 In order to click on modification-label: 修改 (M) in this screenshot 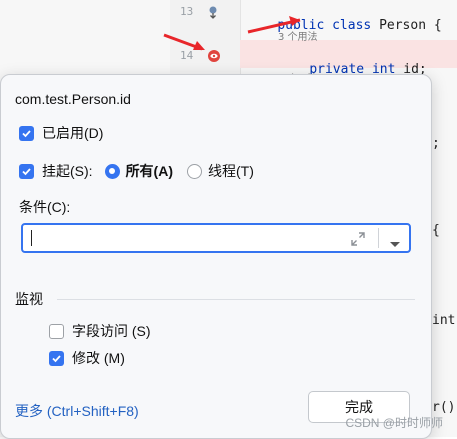, I will do `click(98, 358)`.